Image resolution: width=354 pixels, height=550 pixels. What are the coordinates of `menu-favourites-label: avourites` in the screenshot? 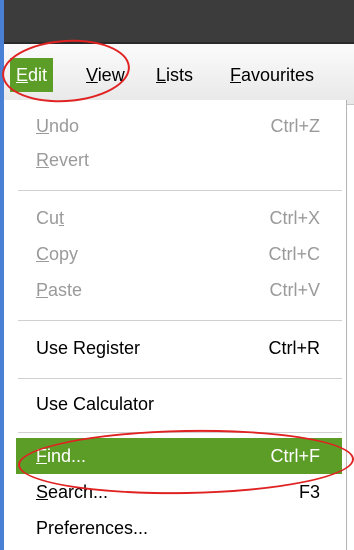 It's located at (278, 75).